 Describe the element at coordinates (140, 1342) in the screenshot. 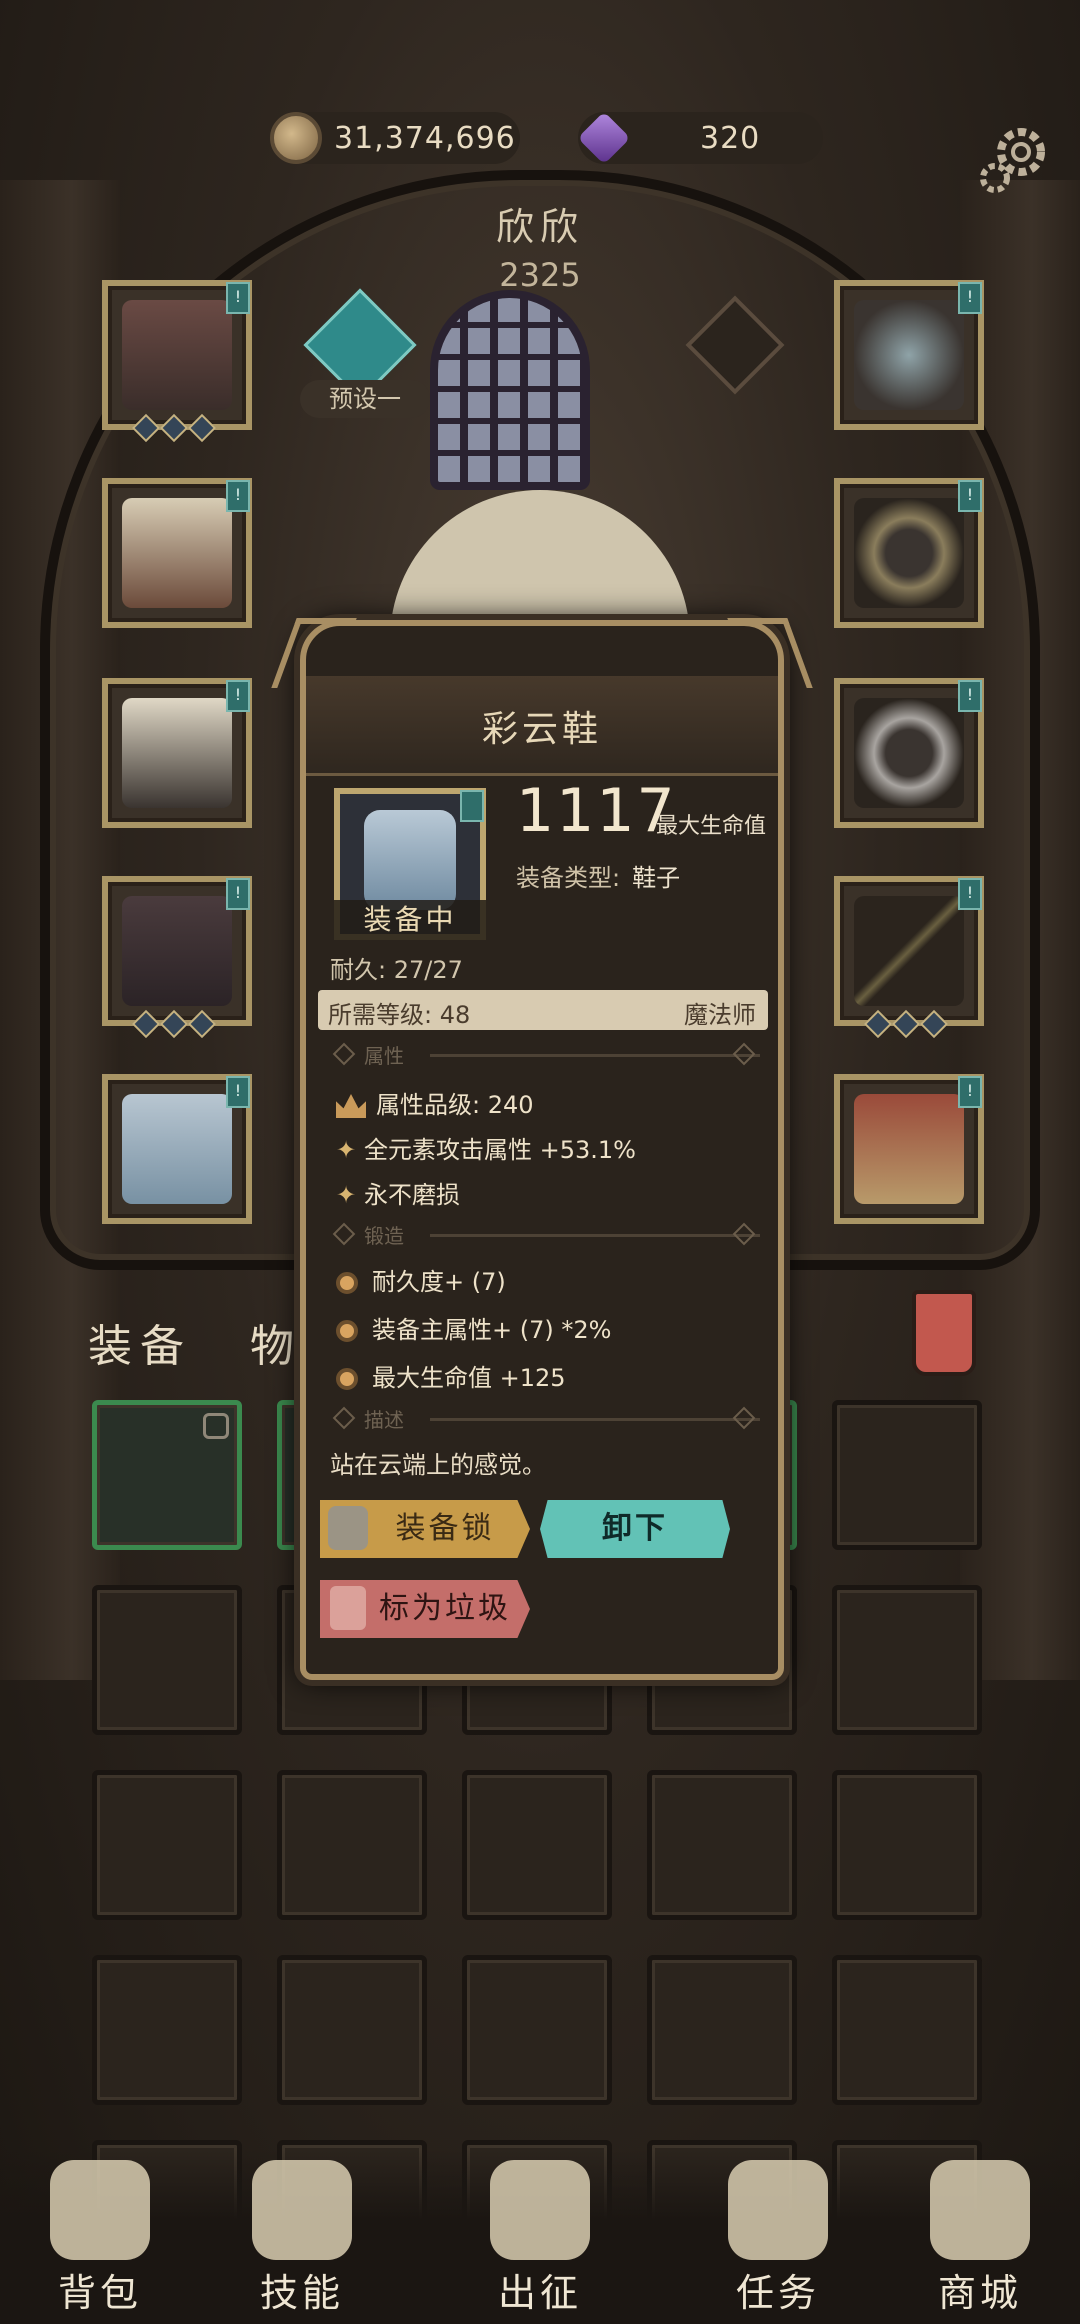

I see `tab-equipment: 装备` at that location.